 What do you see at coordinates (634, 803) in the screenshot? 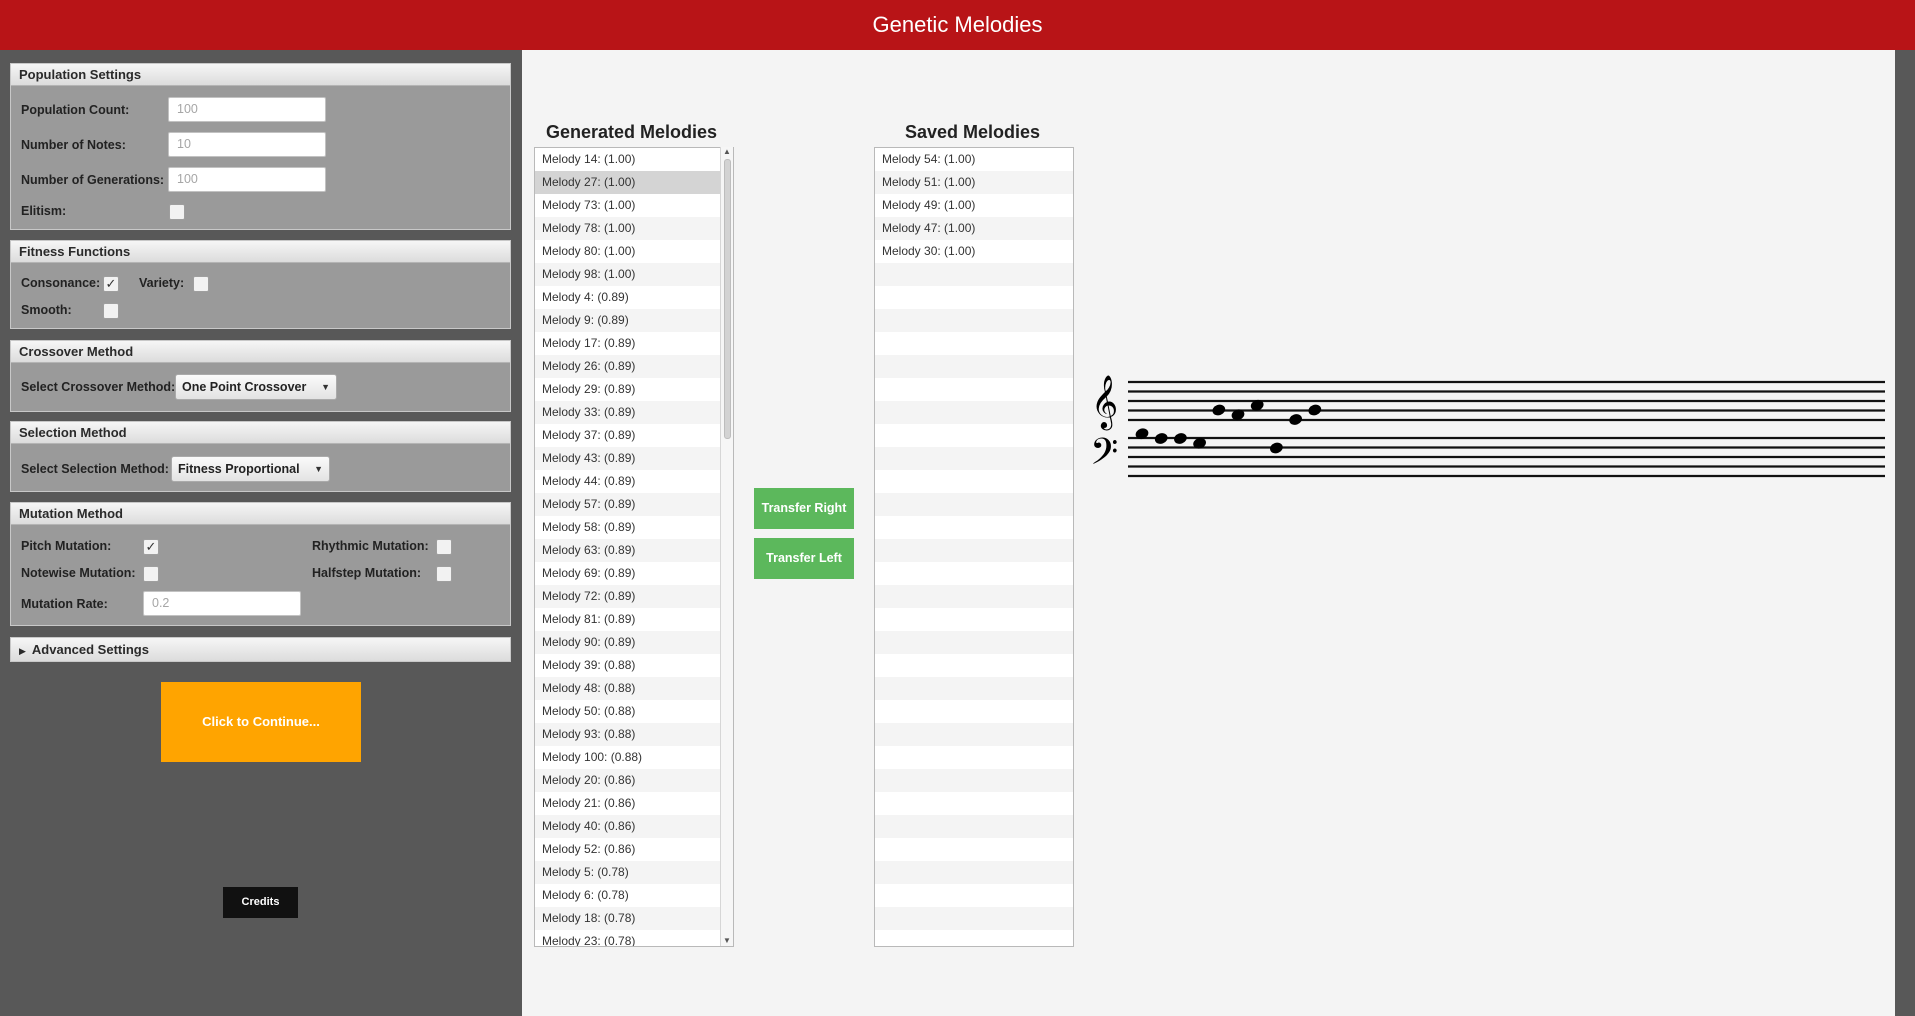
I see `generated-melody-item: Melody 21: (0.86)` at bounding box center [634, 803].